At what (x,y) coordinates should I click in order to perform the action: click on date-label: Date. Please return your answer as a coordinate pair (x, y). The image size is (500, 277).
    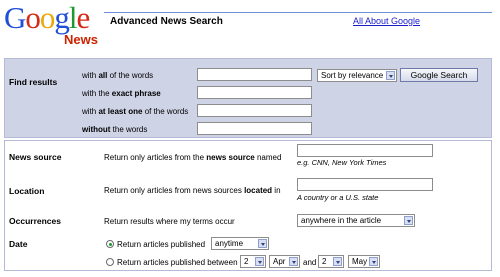
    Looking at the image, I should click on (18, 244).